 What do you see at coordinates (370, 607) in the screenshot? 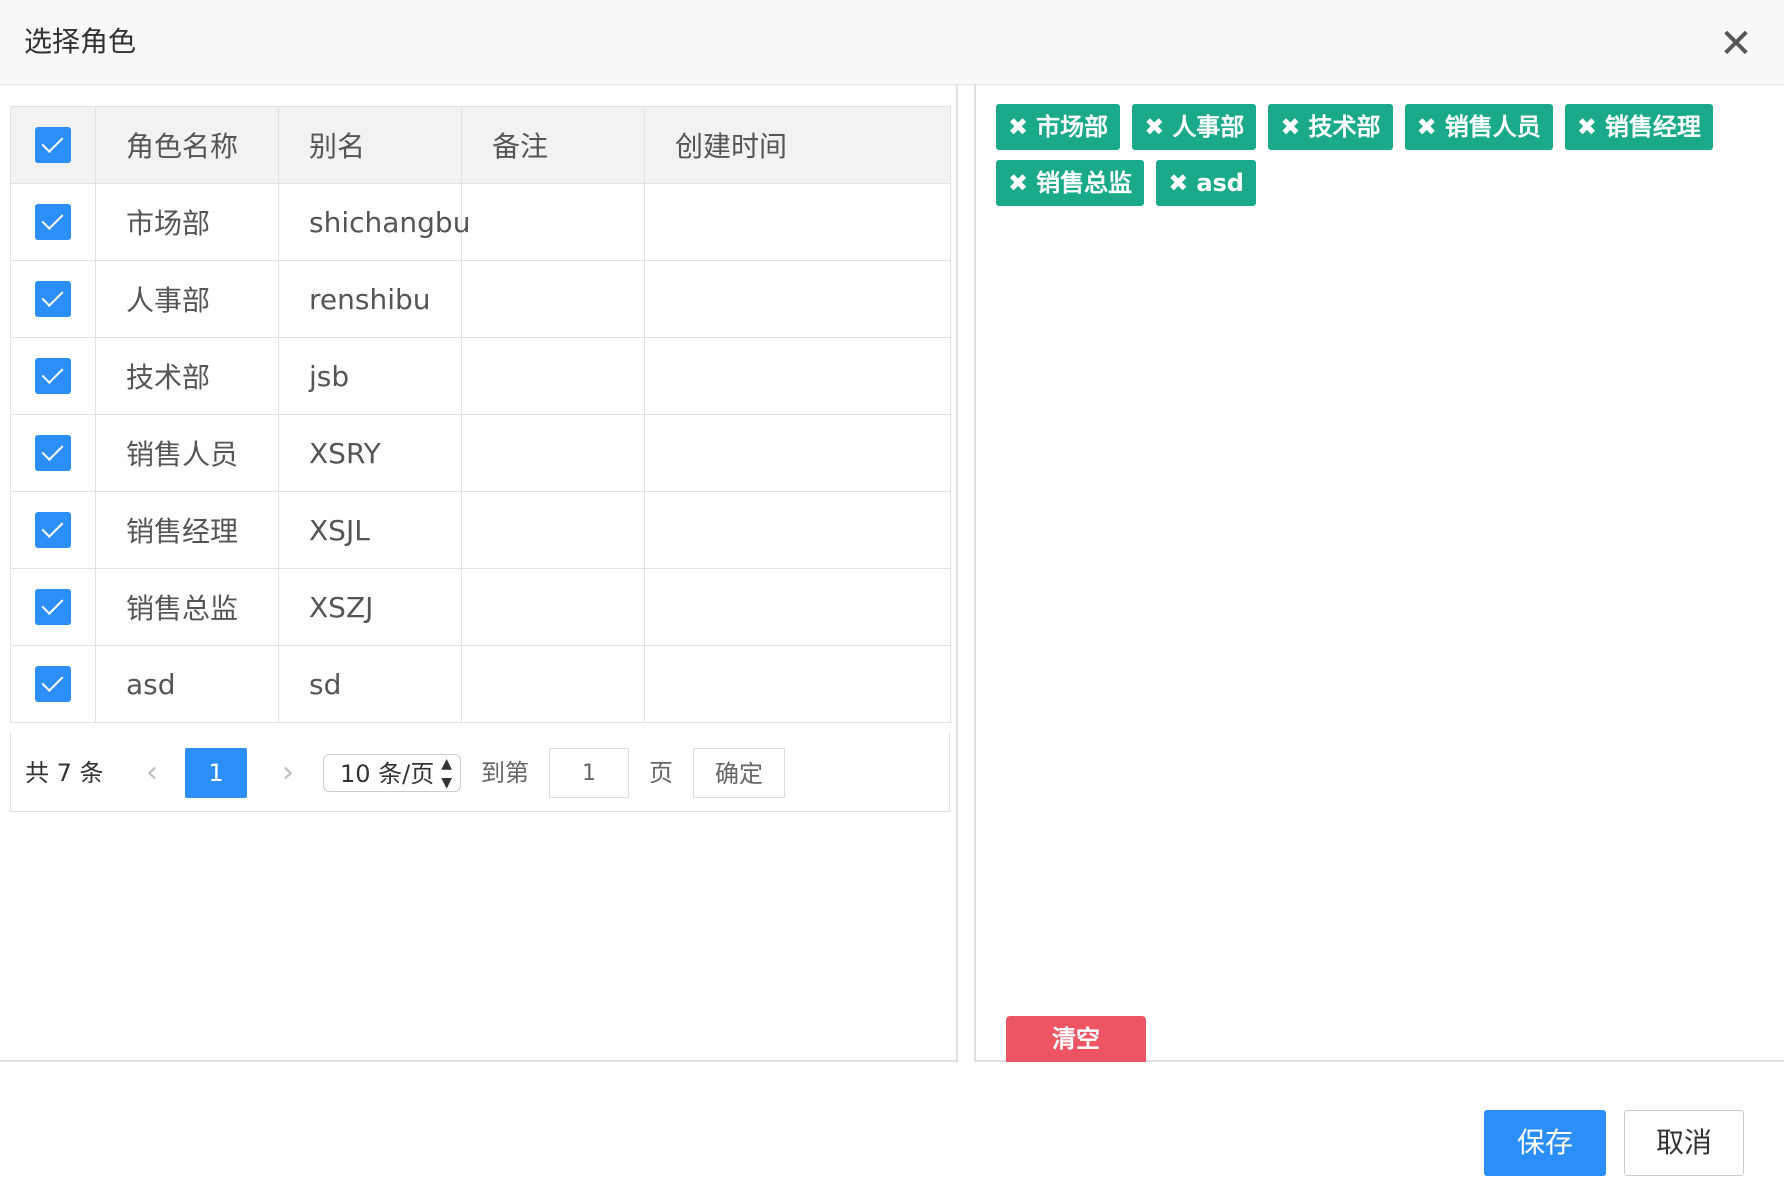
I see `role-alias: XSZJ` at bounding box center [370, 607].